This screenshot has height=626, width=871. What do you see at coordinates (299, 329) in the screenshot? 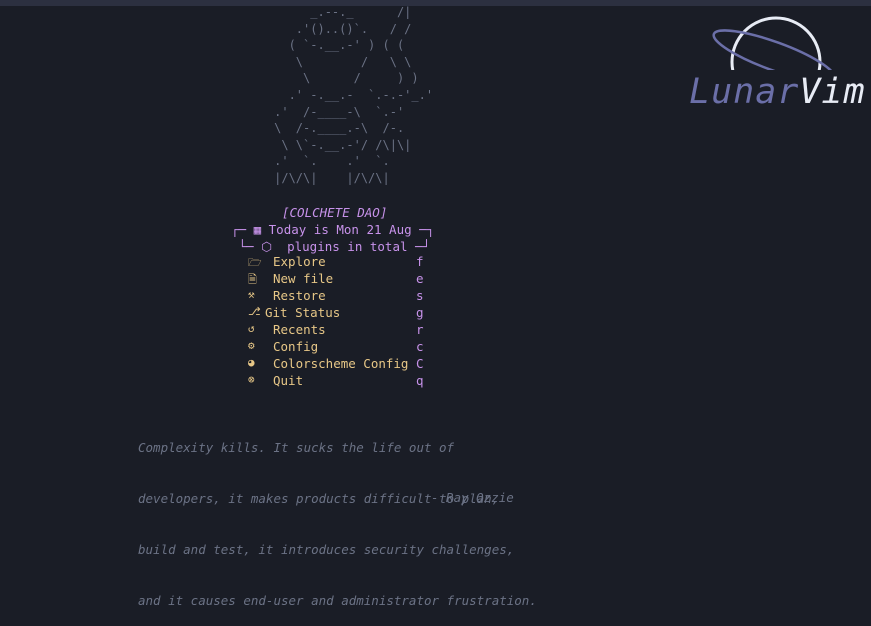
I see `menu-item-label: Recents` at bounding box center [299, 329].